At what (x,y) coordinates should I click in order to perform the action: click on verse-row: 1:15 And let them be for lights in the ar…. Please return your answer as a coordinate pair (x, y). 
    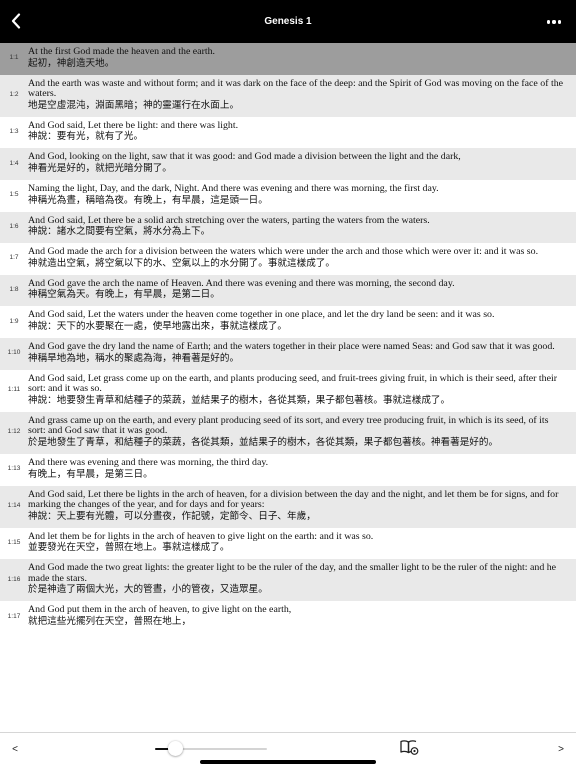
    Looking at the image, I should click on (288, 543).